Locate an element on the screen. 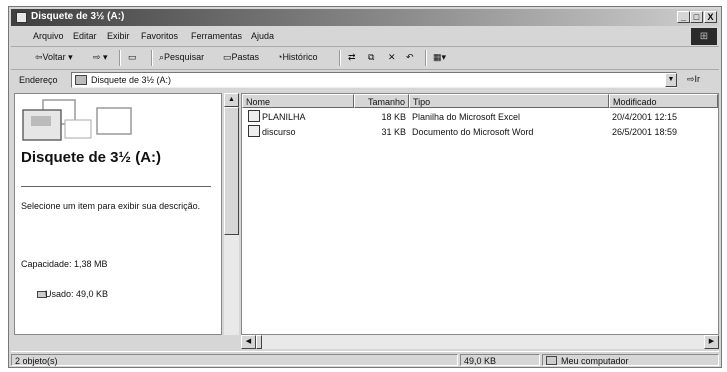  floppy-drive-banner-icon is located at coordinates (77, 120).